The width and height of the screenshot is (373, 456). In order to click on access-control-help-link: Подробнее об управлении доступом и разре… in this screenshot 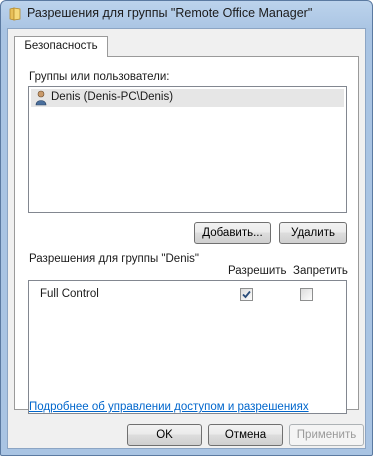, I will do `click(169, 407)`.